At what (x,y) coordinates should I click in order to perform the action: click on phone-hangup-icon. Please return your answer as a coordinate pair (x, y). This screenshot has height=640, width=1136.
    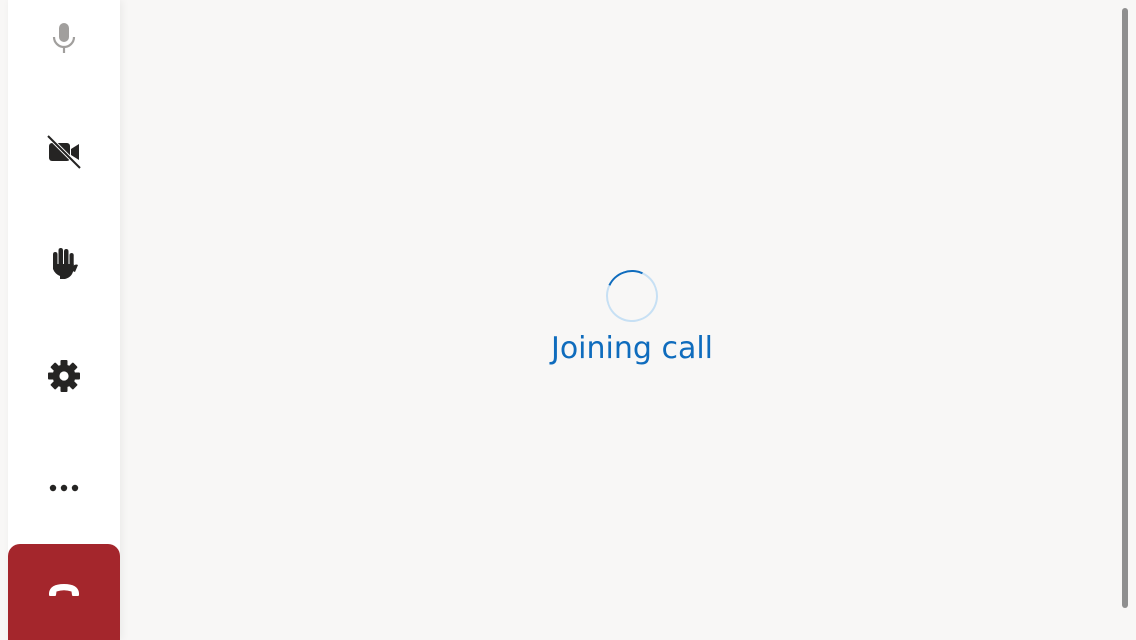
    Looking at the image, I should click on (64, 592).